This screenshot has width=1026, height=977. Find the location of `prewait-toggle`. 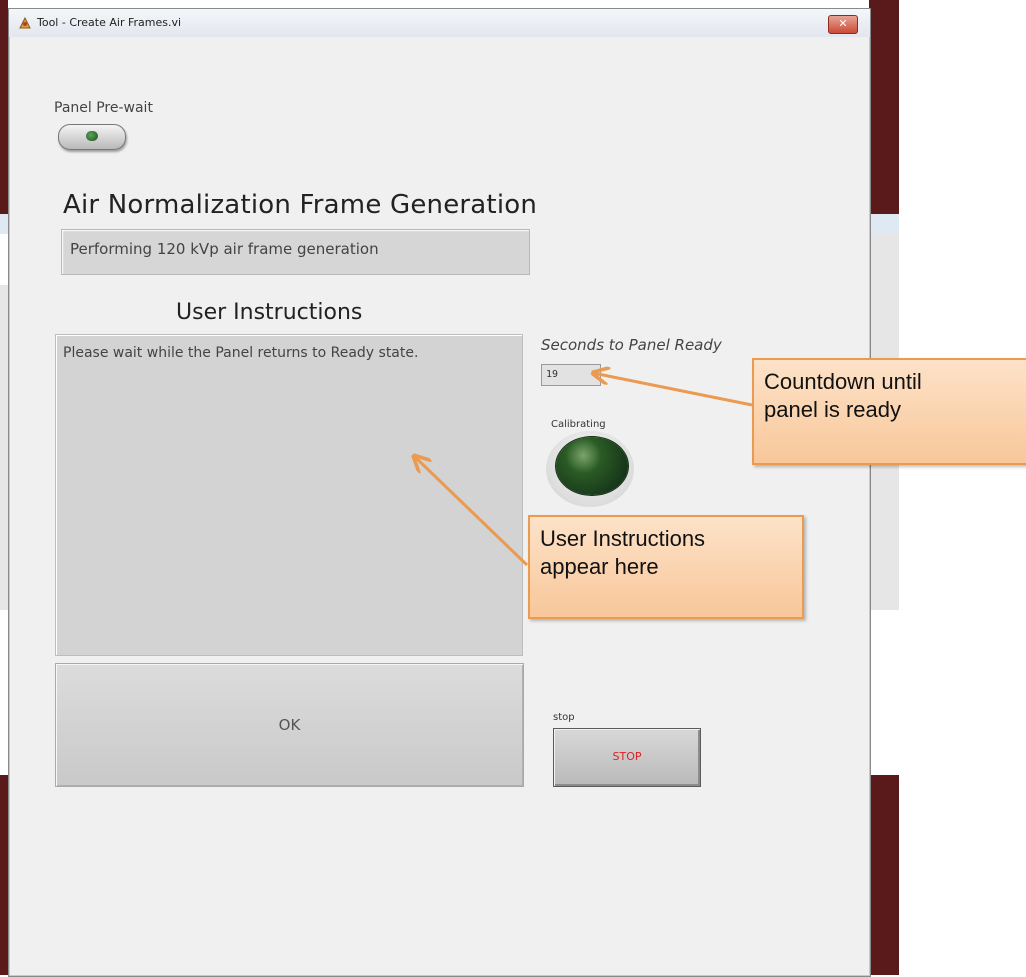

prewait-toggle is located at coordinates (92, 137).